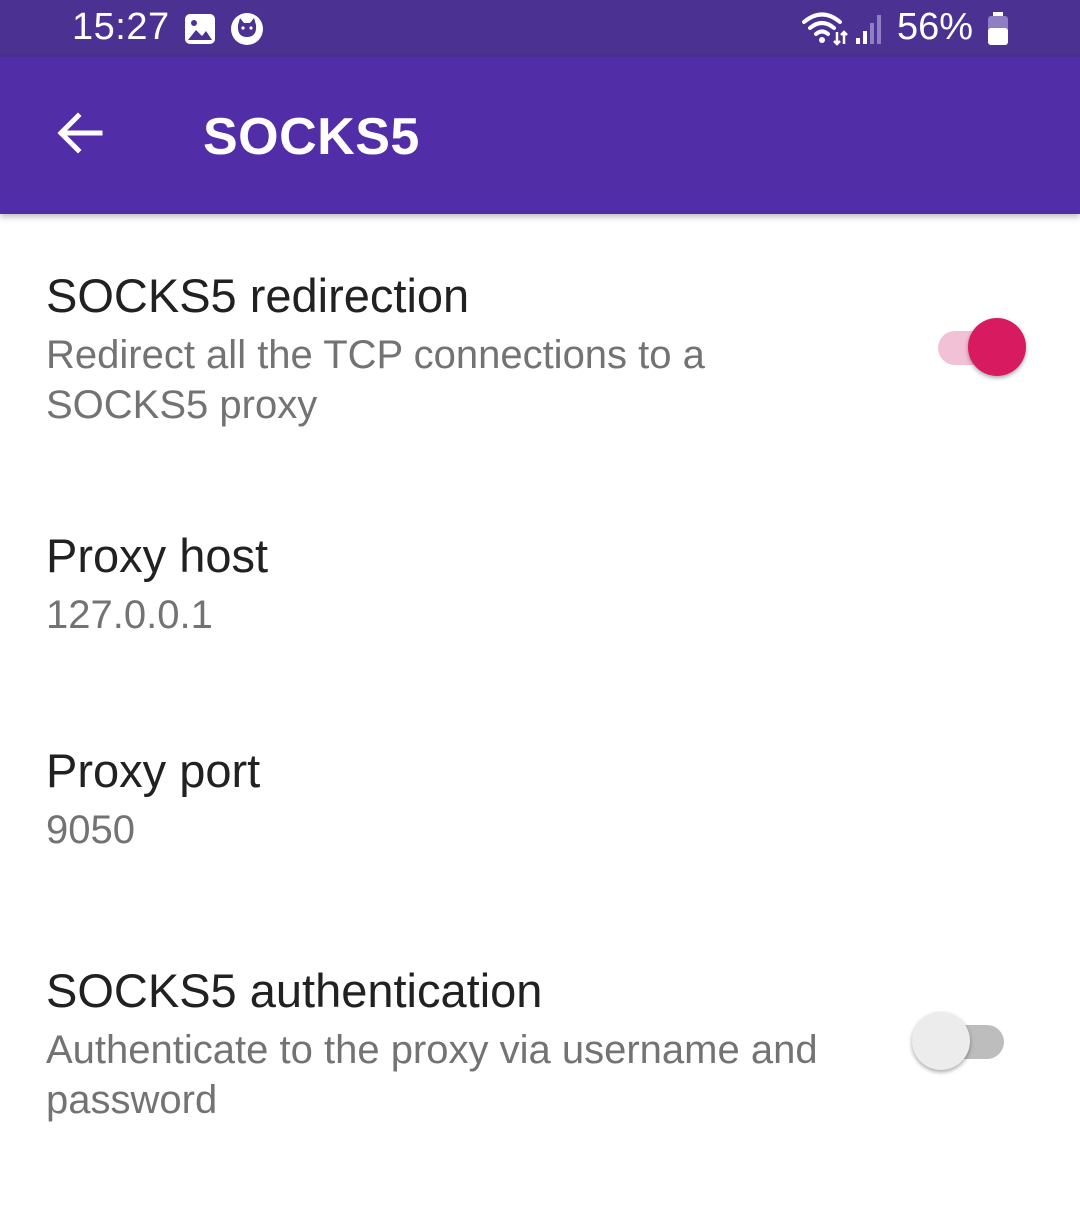 This screenshot has width=1080, height=1210. What do you see at coordinates (956, 1041) in the screenshot?
I see `socks5-authentication-switch` at bounding box center [956, 1041].